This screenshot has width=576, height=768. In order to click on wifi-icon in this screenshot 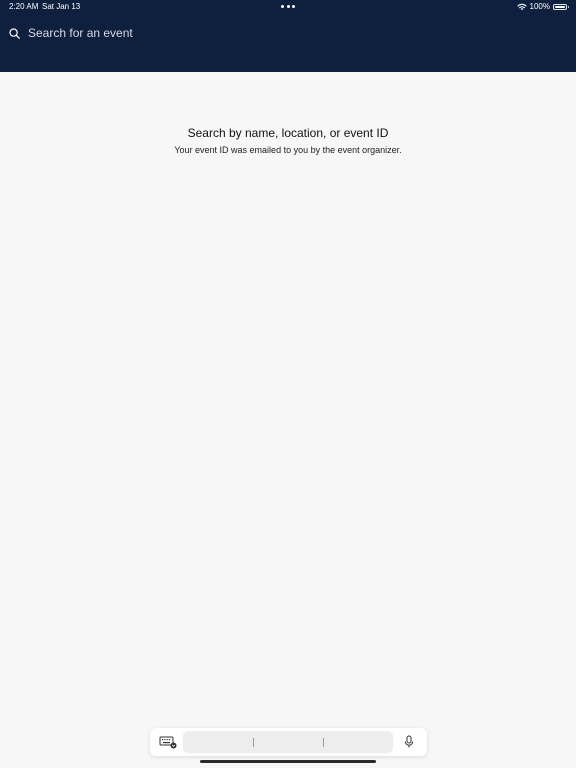, I will do `click(521, 7)`.